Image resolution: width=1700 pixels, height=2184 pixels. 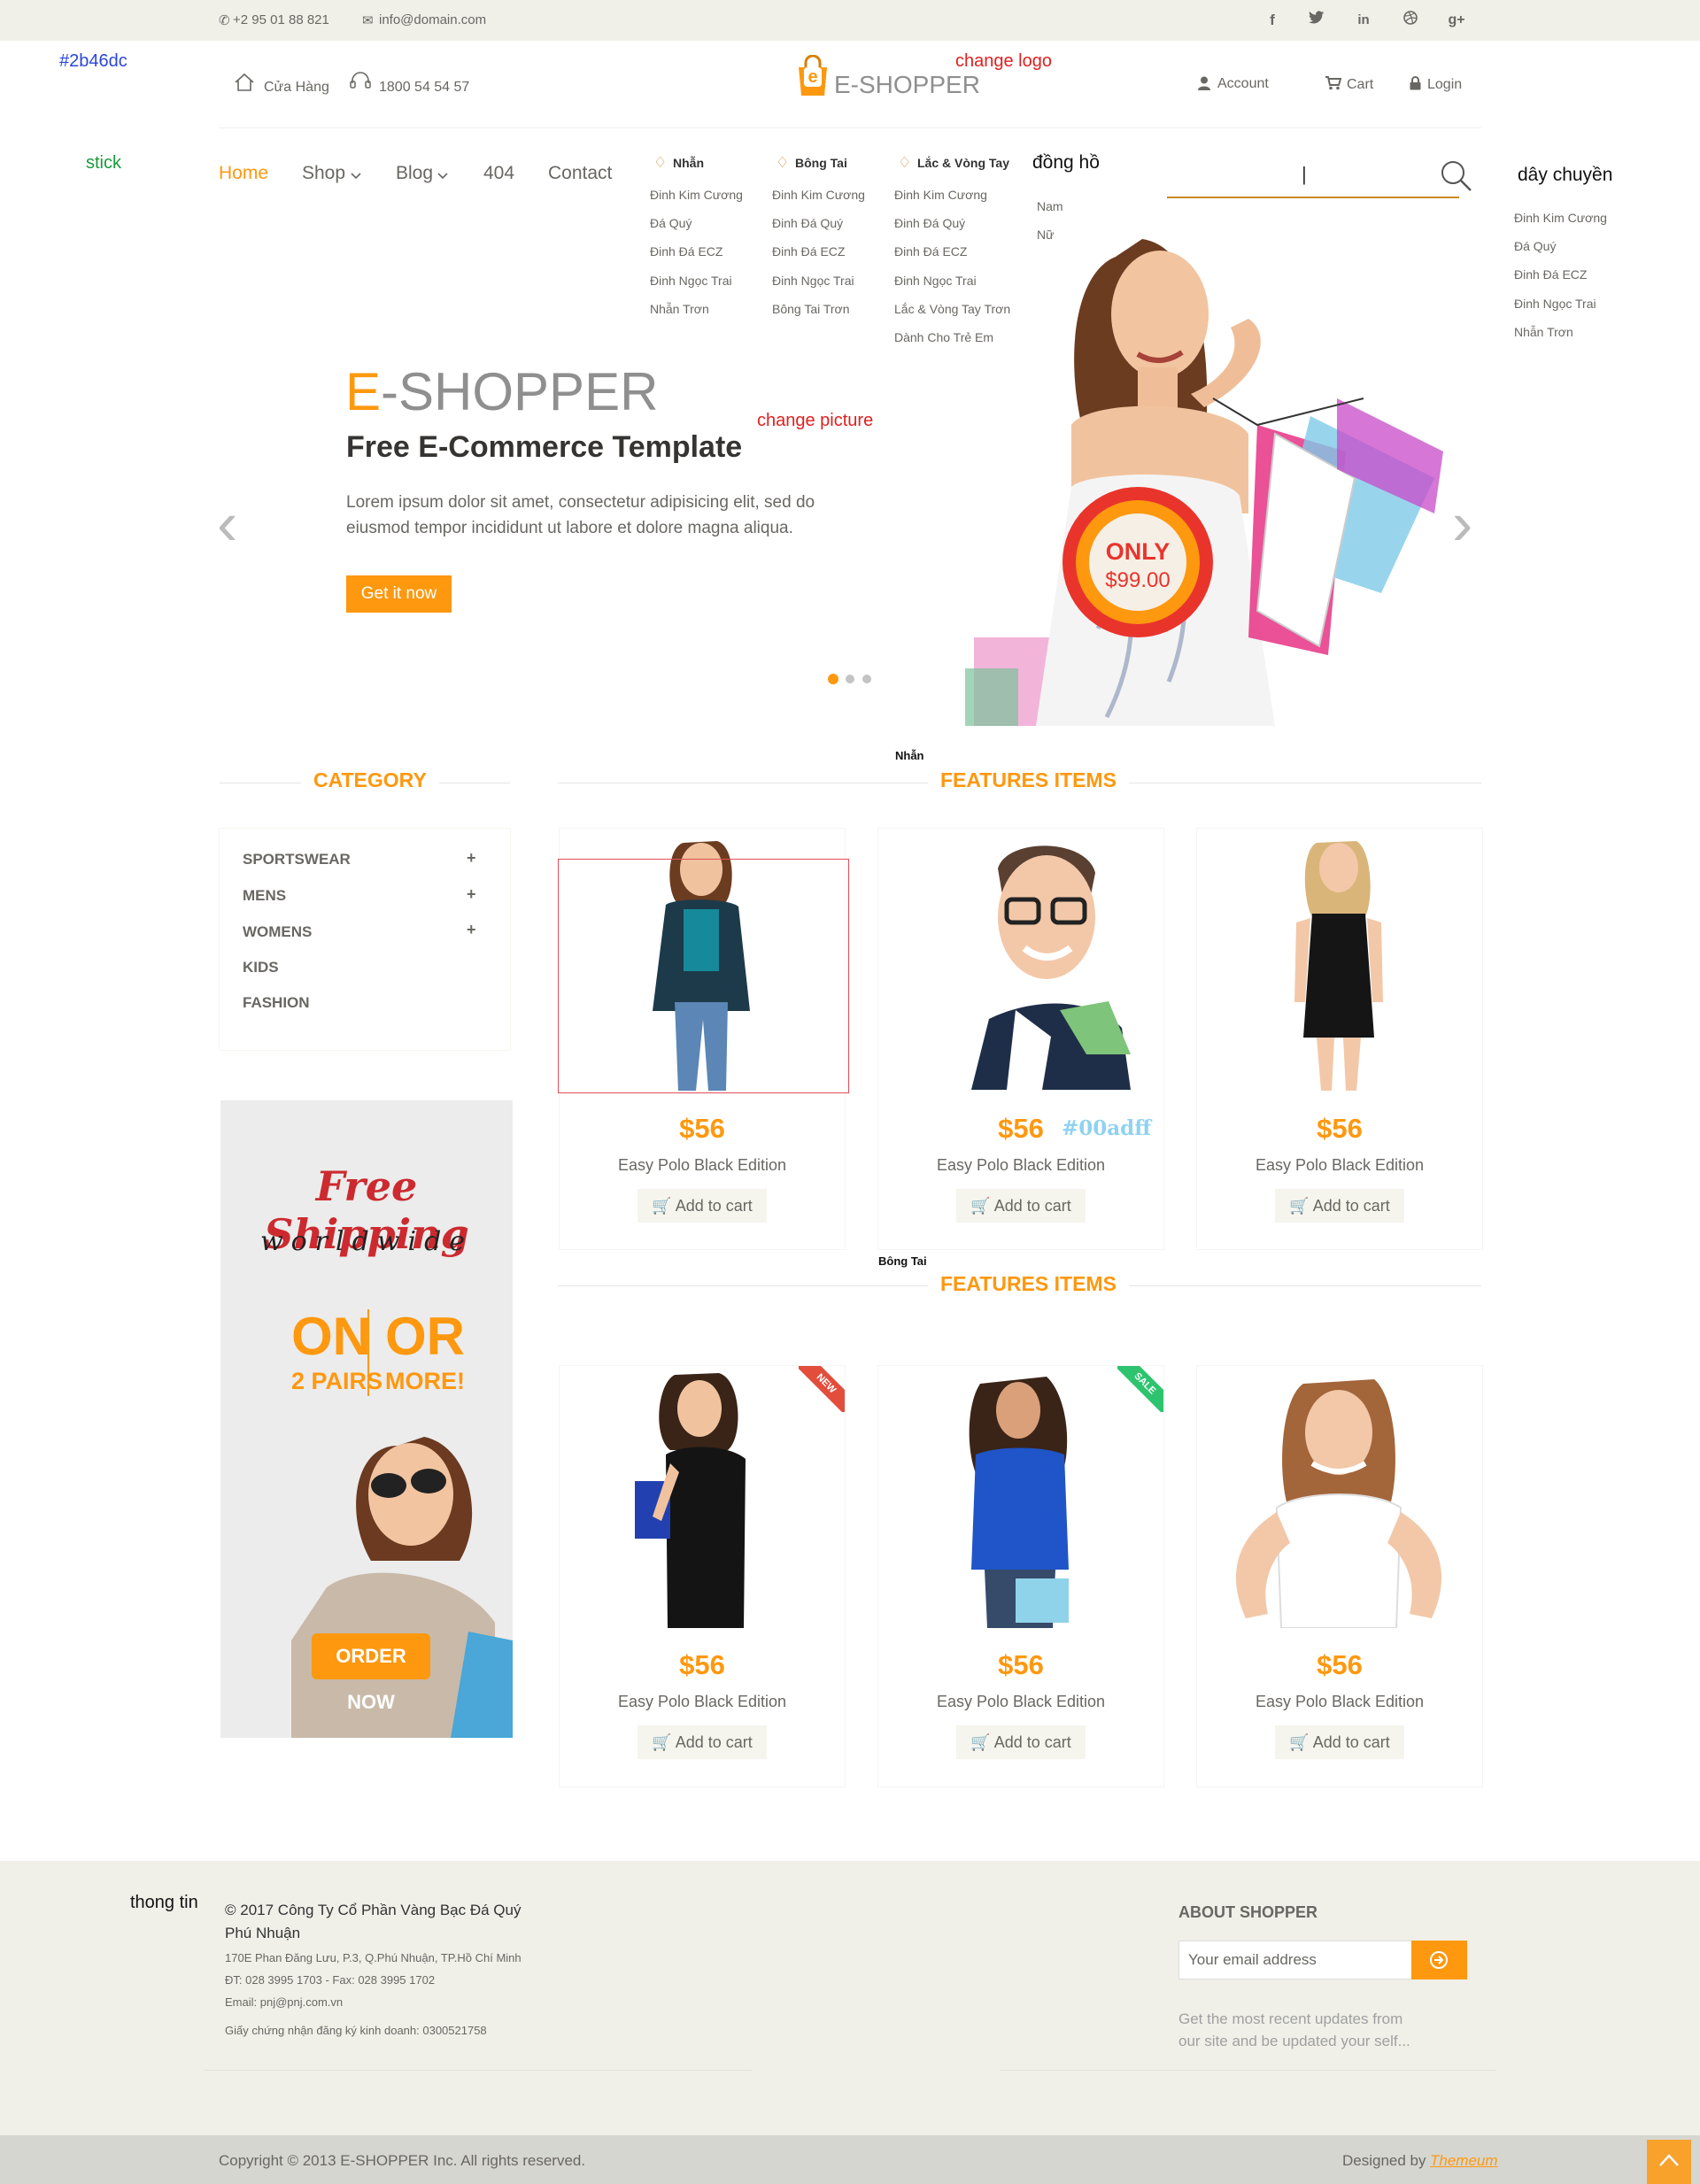 What do you see at coordinates (811, 309) in the screenshot?
I see `mega-item: Bông Tai Trơn` at bounding box center [811, 309].